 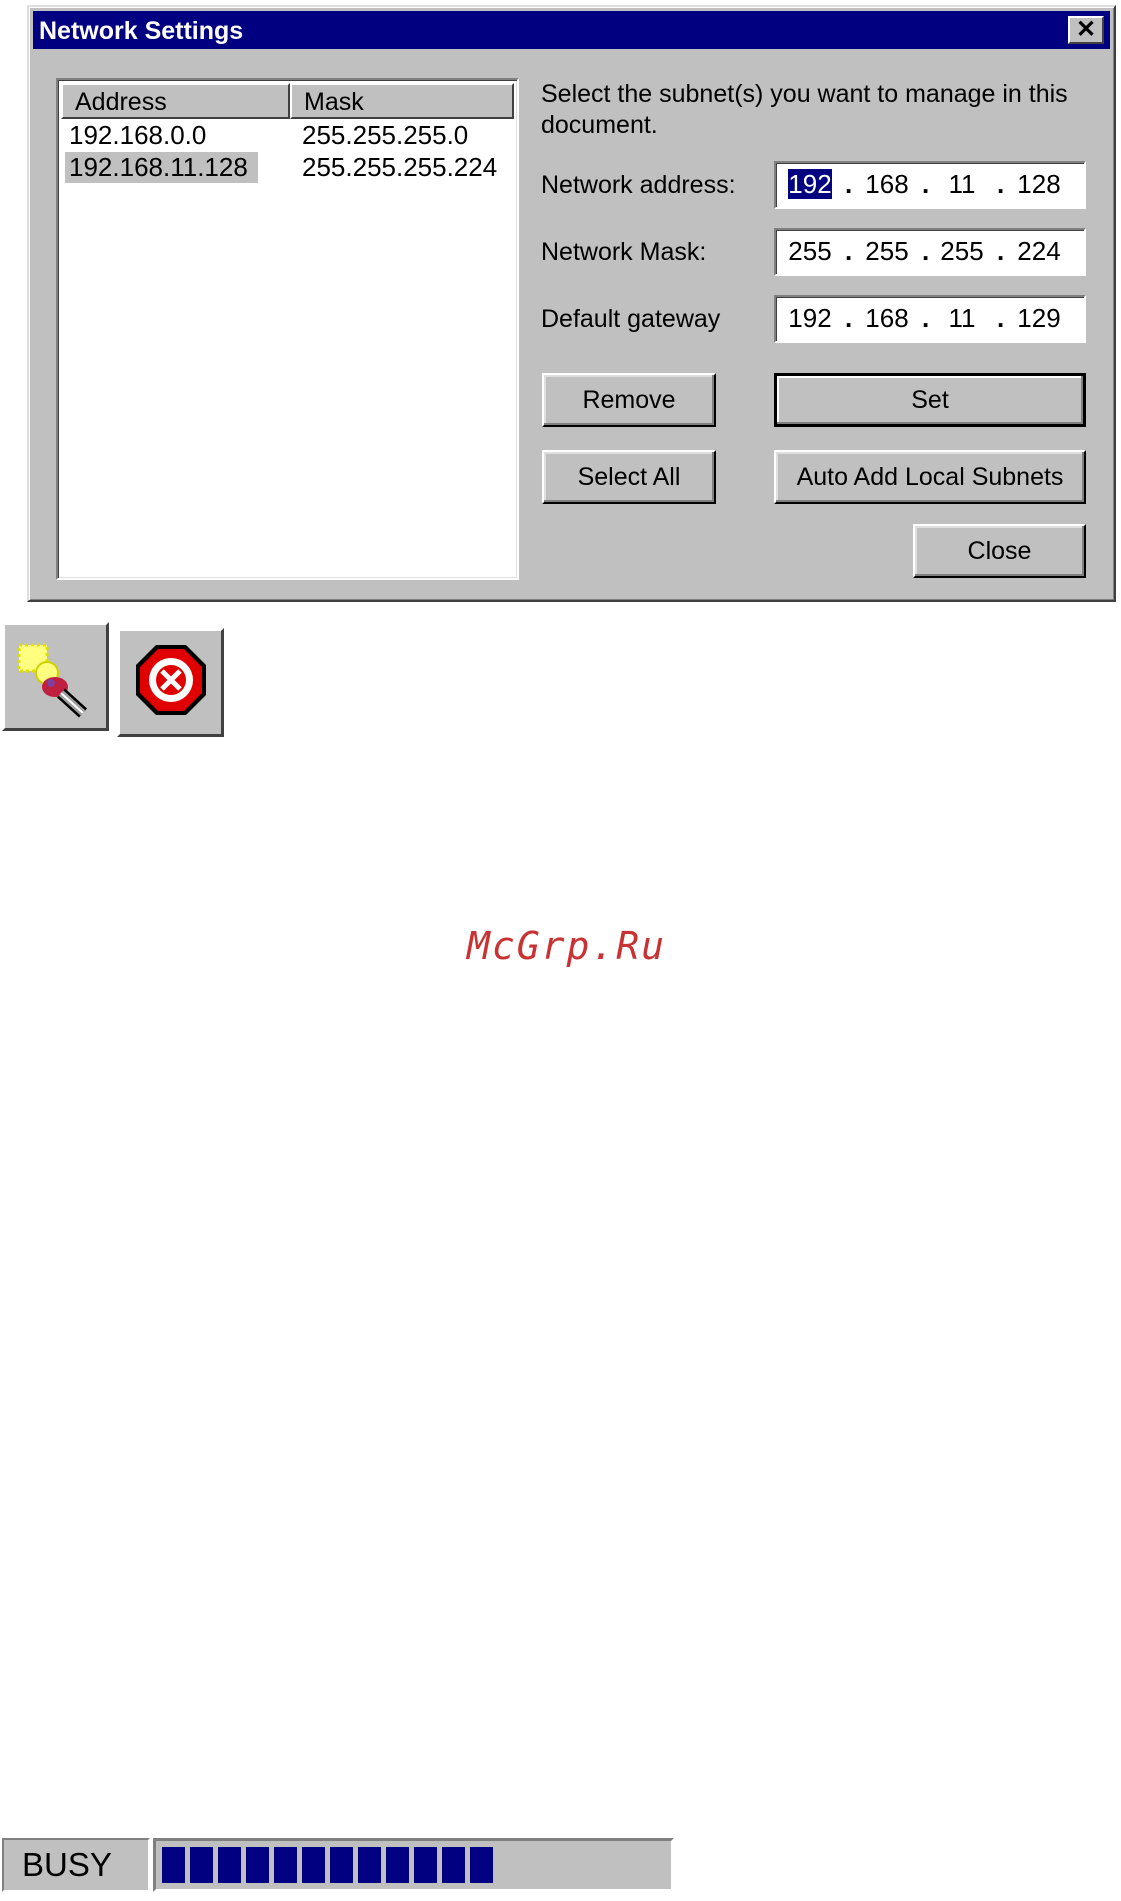 What do you see at coordinates (1039, 184) in the screenshot?
I see `network-address-octet-4: 128` at bounding box center [1039, 184].